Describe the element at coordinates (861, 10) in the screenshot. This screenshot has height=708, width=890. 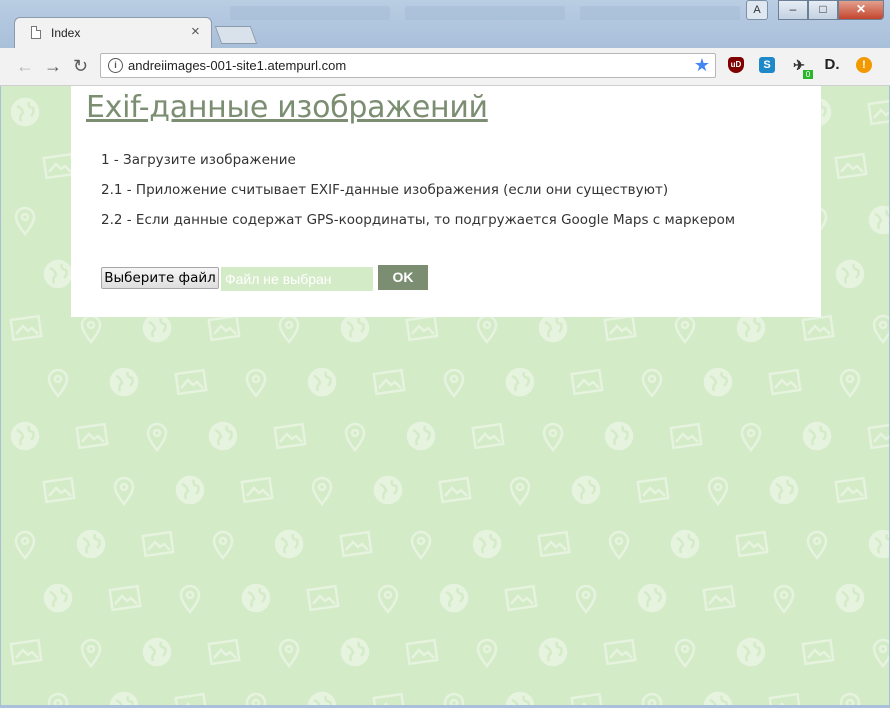
I see `close-window-button: ✕` at that location.